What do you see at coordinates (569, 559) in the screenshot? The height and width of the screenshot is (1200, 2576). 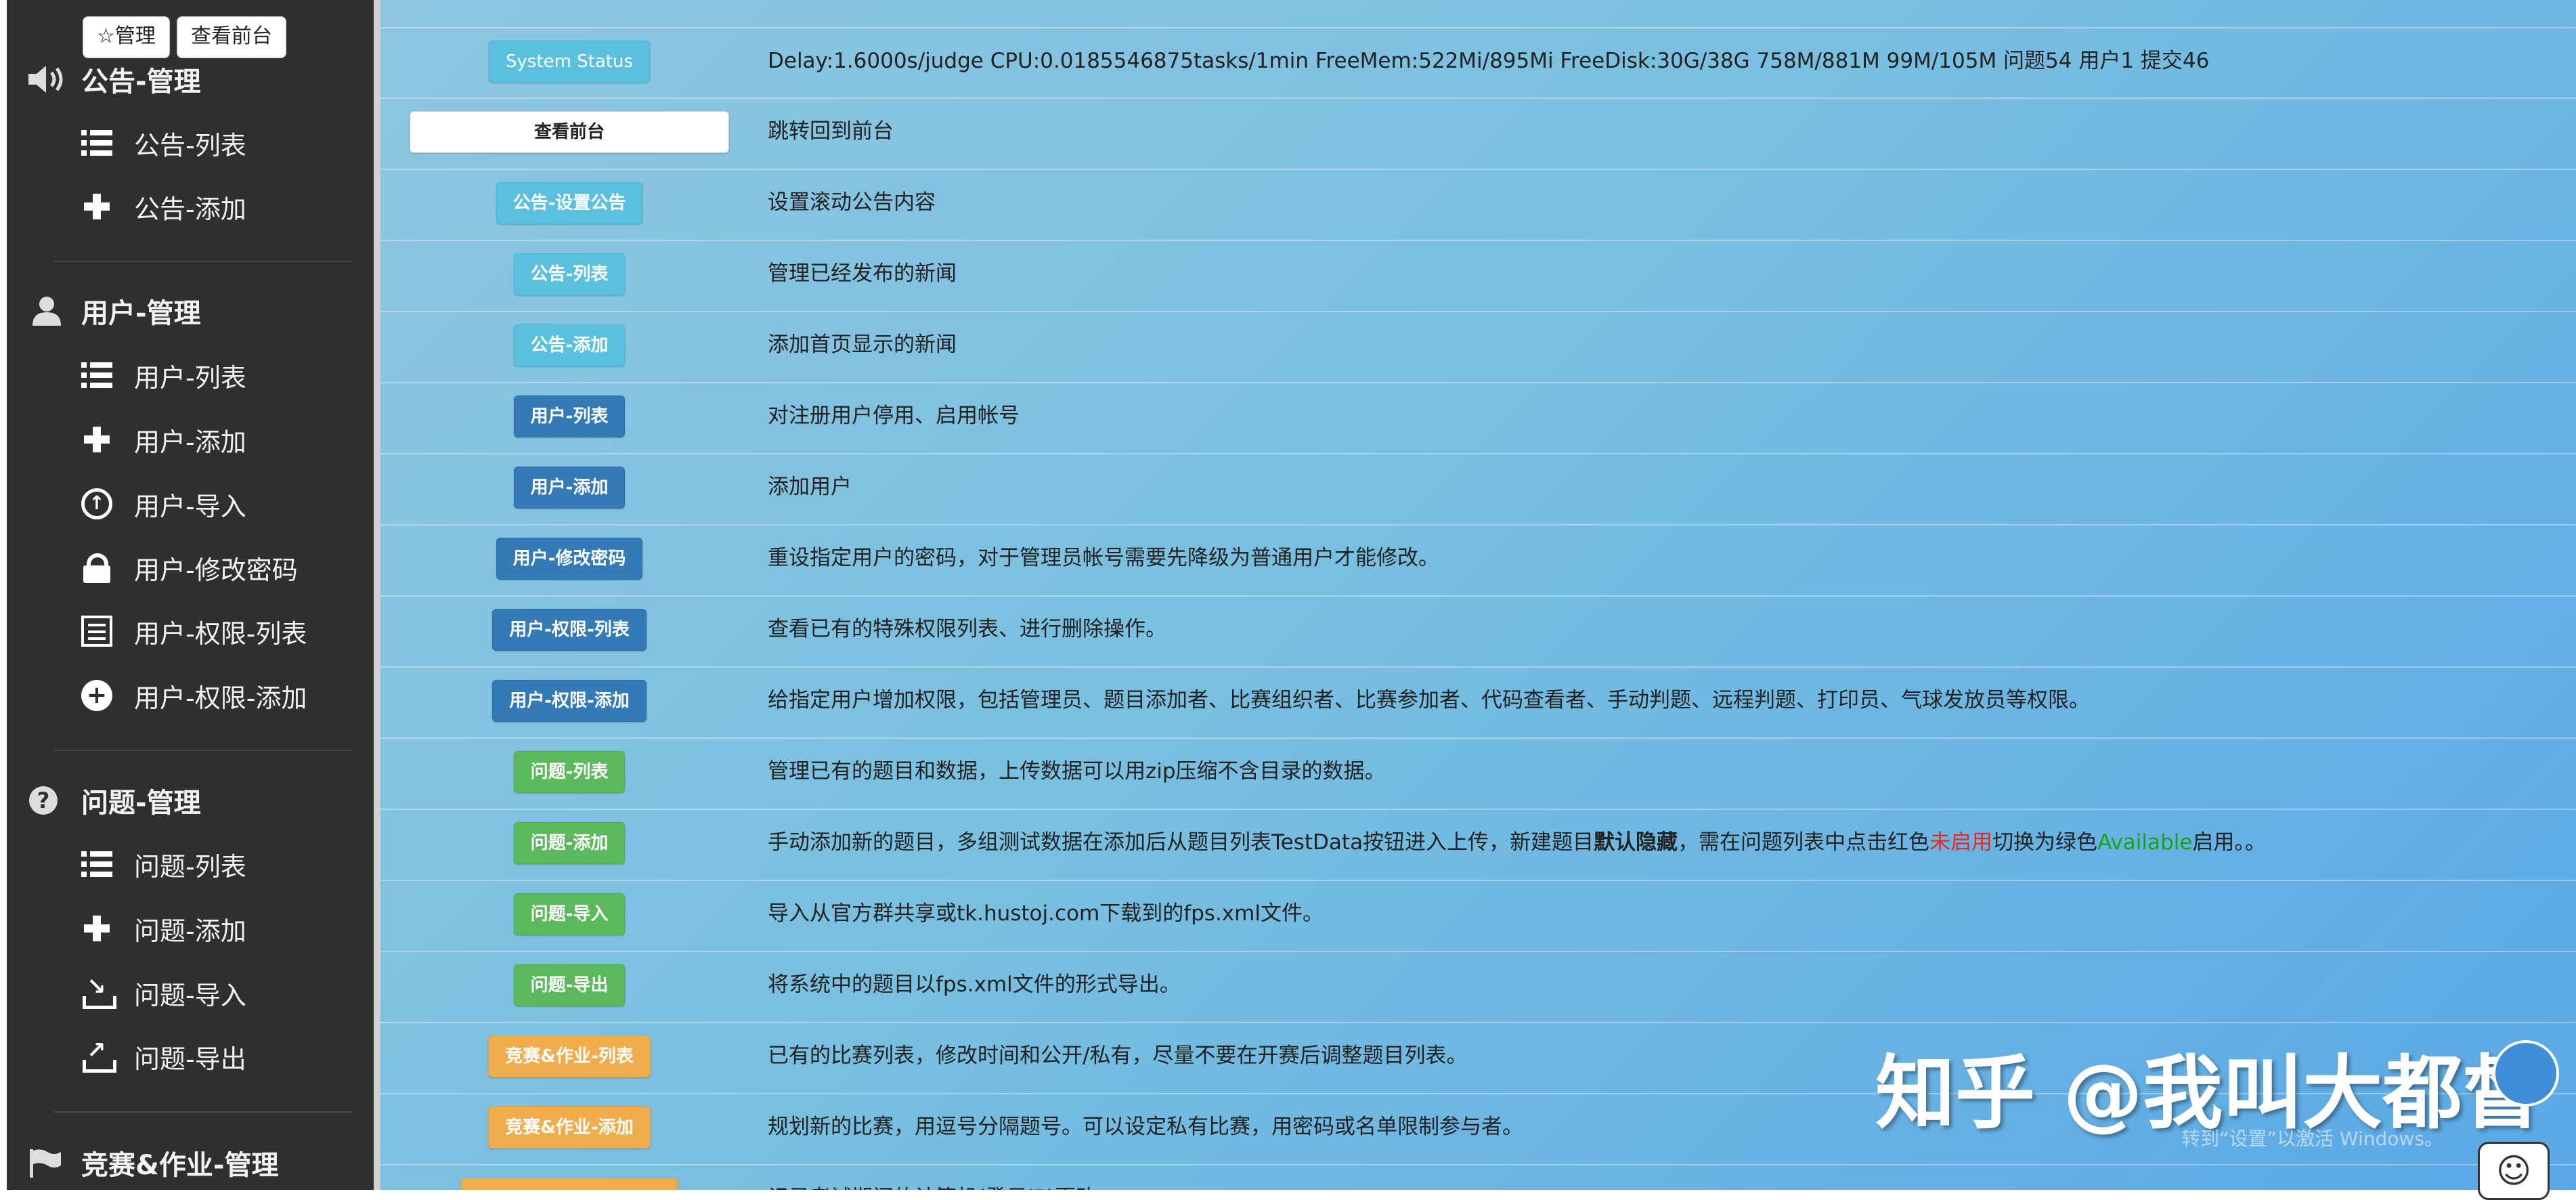 I see `user-password-button: 用户-修改密码` at bounding box center [569, 559].